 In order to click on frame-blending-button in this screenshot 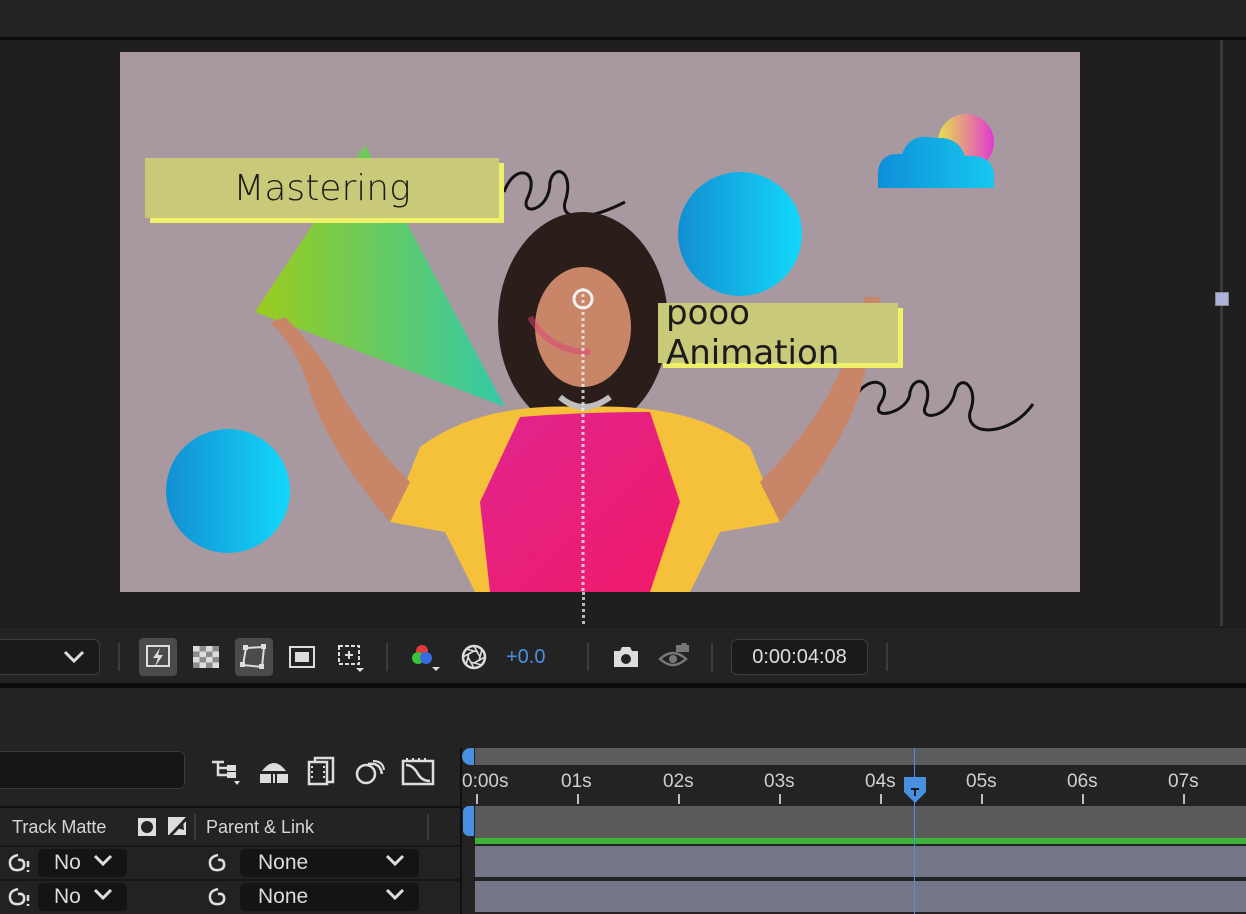, I will do `click(322, 771)`.